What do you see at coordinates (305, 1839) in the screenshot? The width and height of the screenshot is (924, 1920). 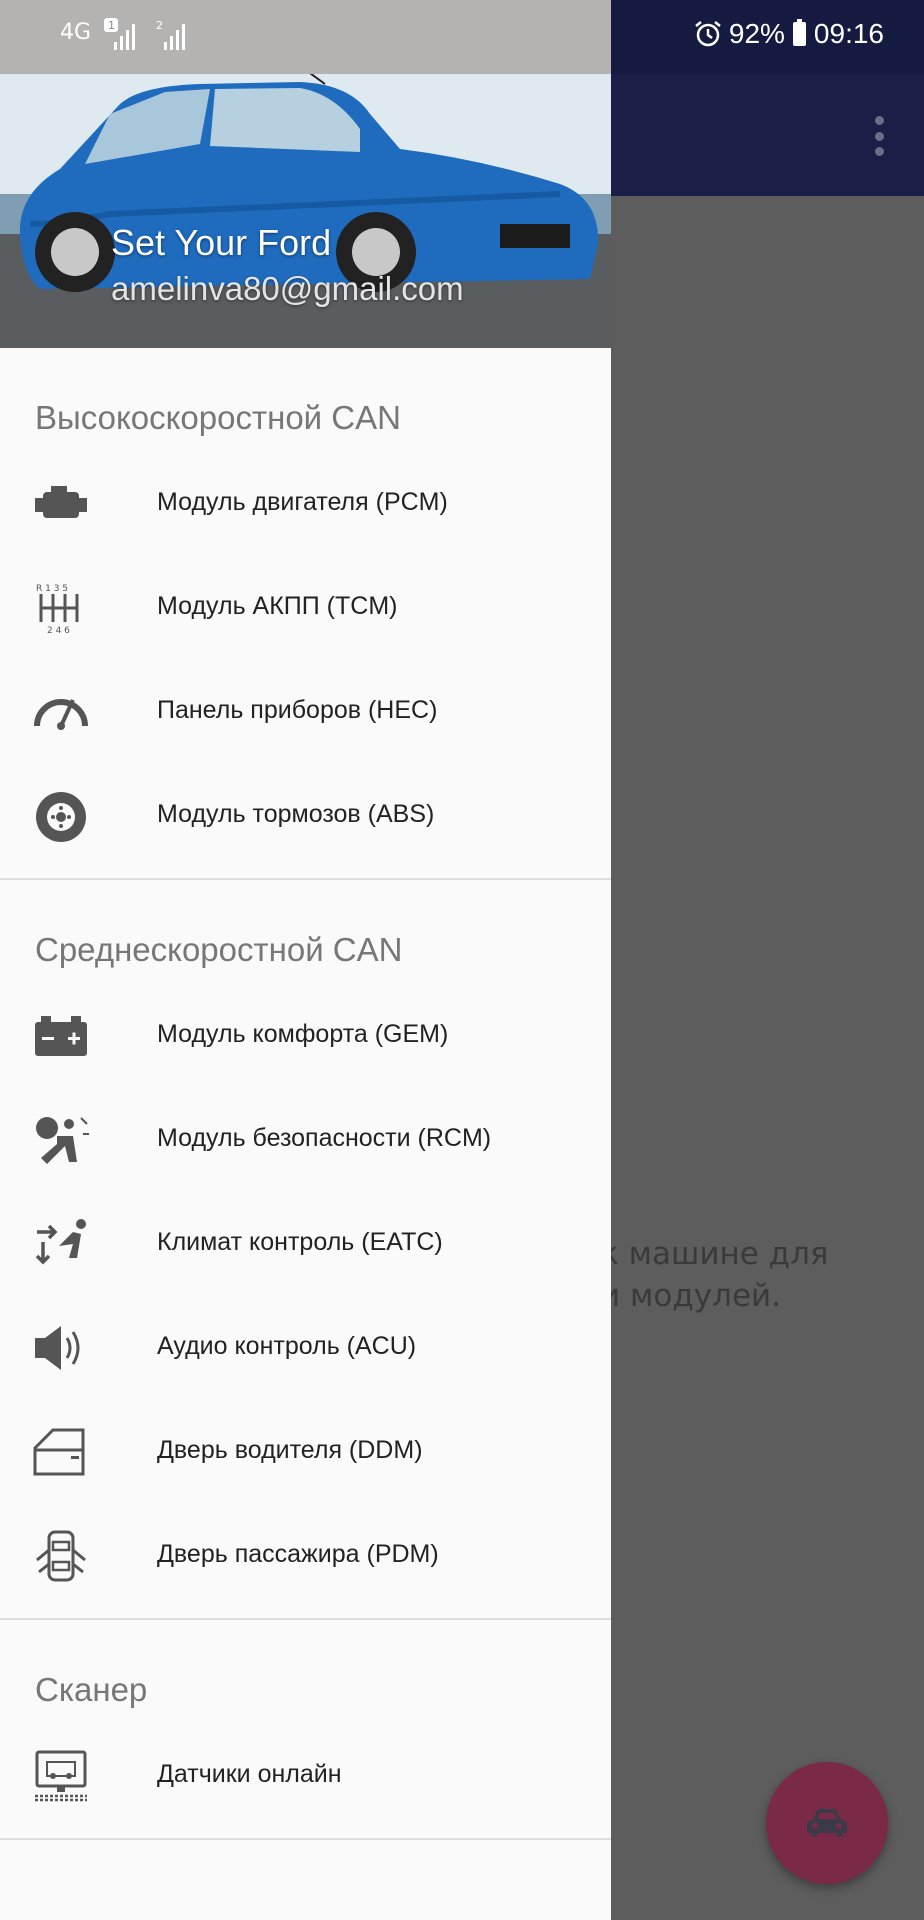 I see `section-divider` at bounding box center [305, 1839].